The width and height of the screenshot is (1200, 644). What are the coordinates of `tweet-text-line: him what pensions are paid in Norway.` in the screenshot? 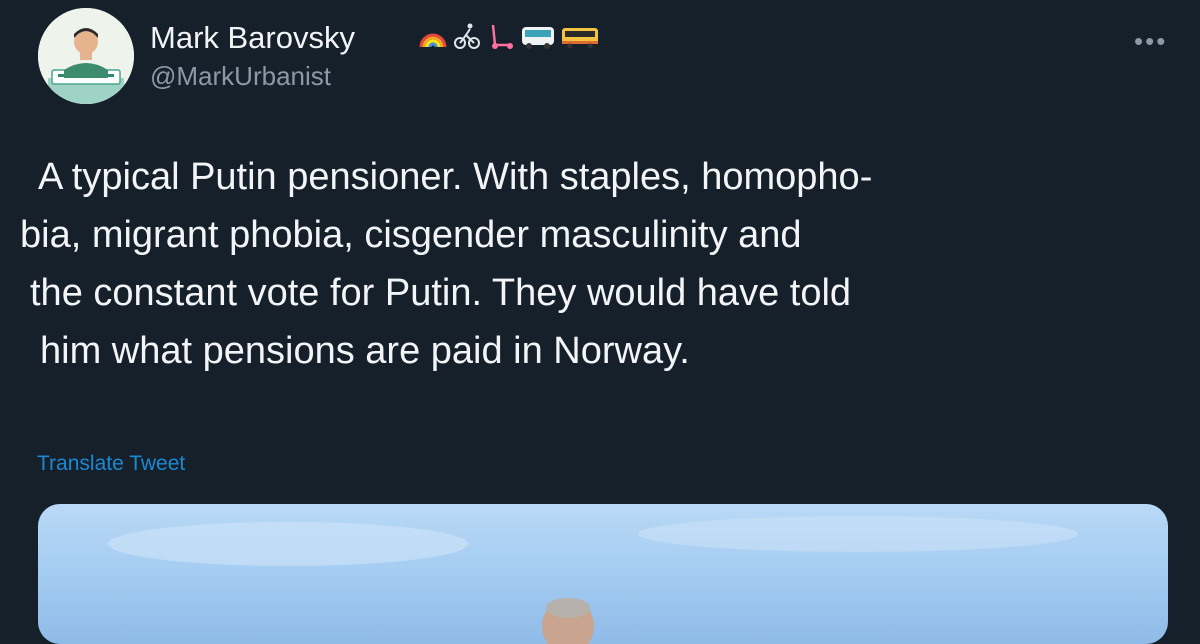 It's located at (365, 351).